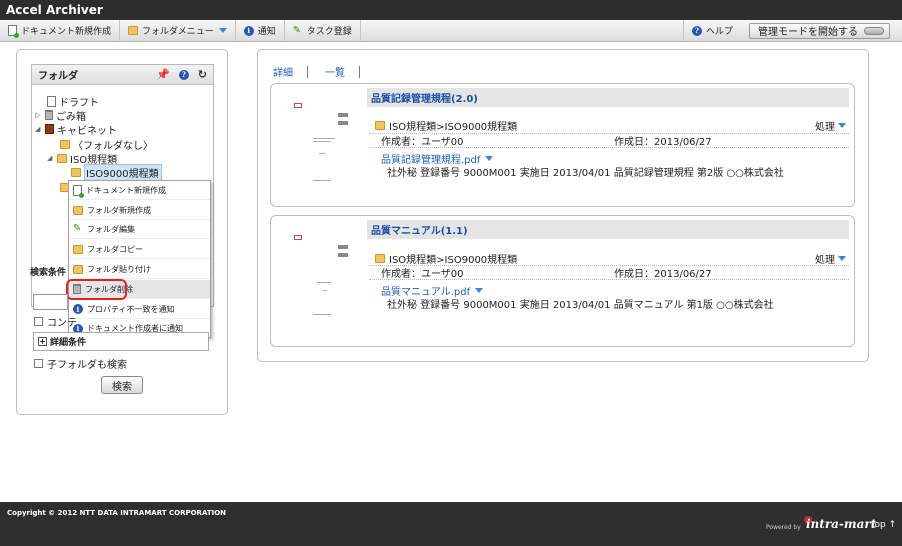  What do you see at coordinates (50, 302) in the screenshot?
I see `search-input` at bounding box center [50, 302].